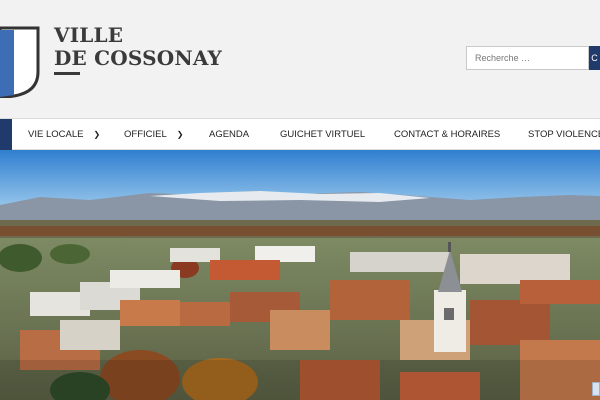 The height and width of the screenshot is (400, 600). I want to click on nav-item-label: CONTACT & HORAIRES, so click(447, 134).